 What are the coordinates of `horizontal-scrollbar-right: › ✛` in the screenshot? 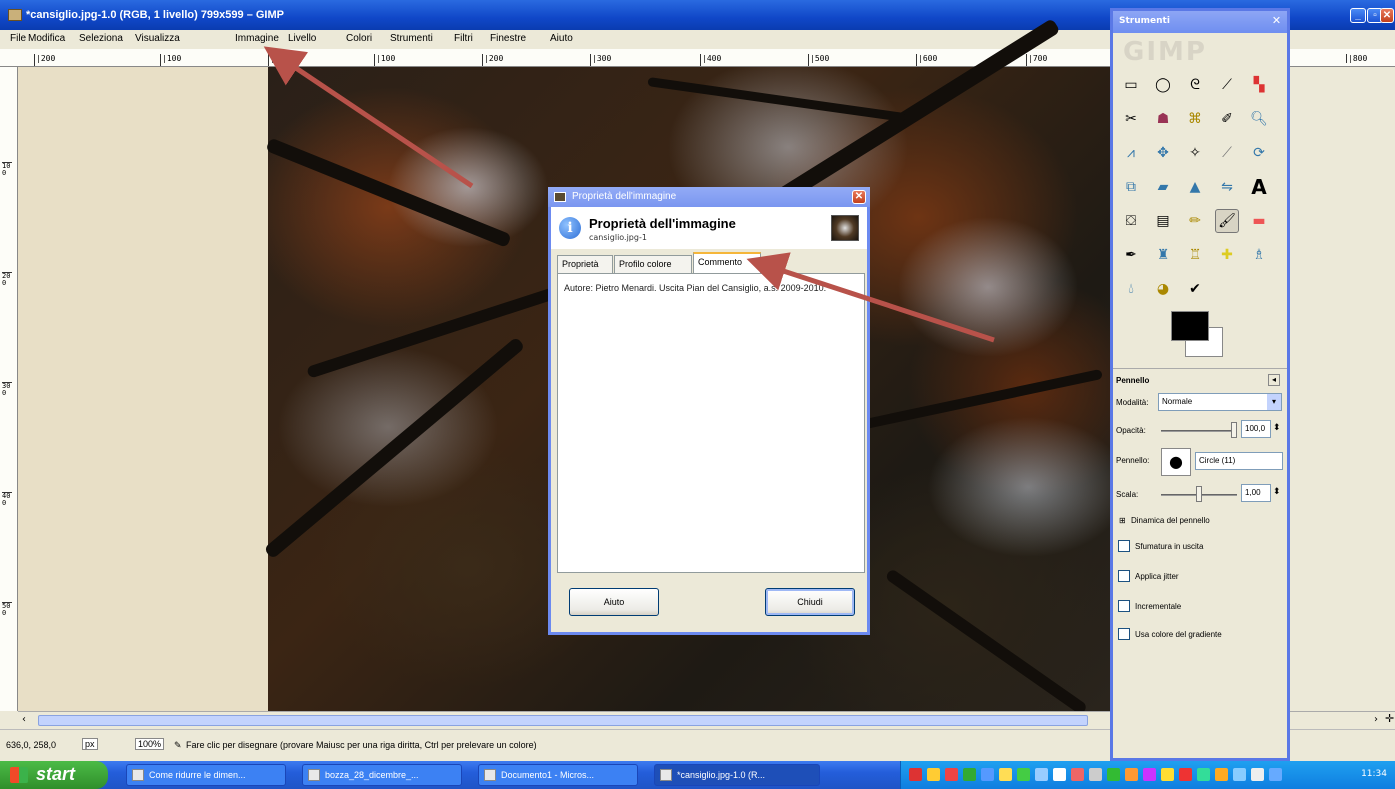 It's located at (1342, 720).